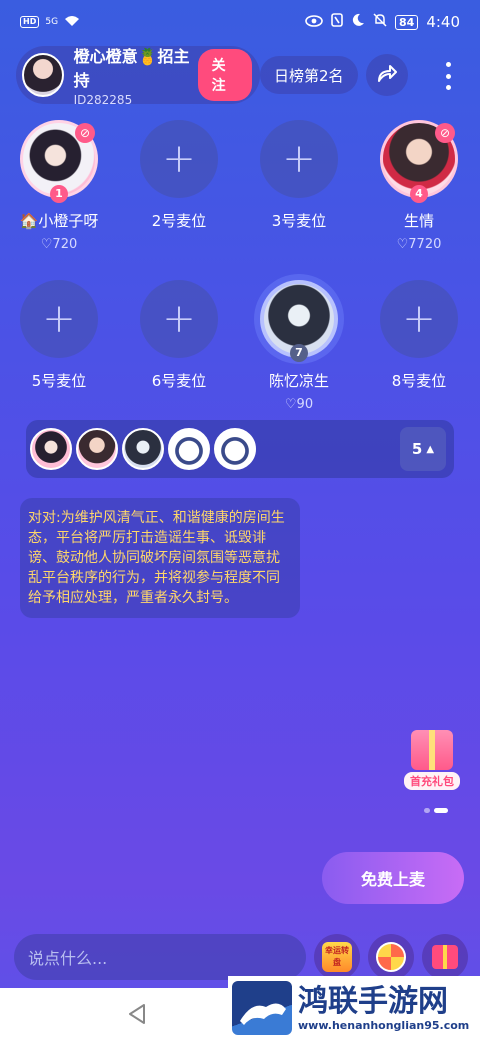 Image resolution: width=480 pixels, height=1040 pixels. I want to click on seat-number-badge: 7, so click(299, 353).